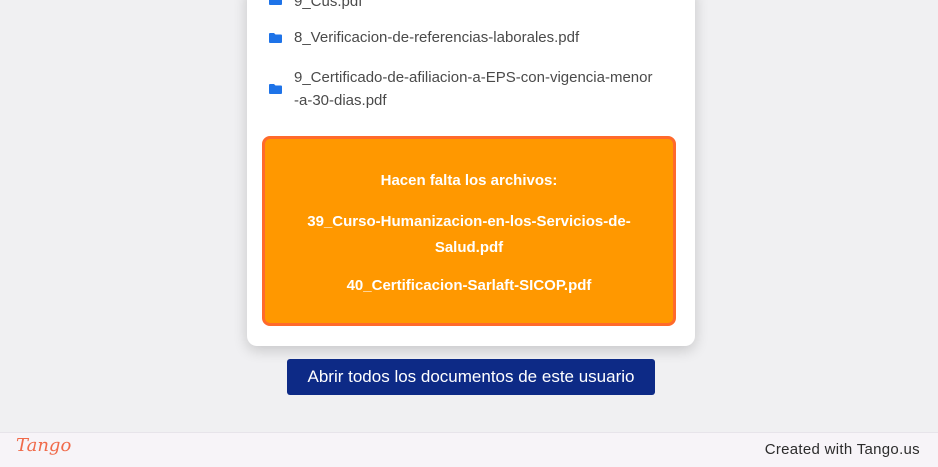 This screenshot has height=467, width=938. I want to click on created-with-text: Created with Tango.us, so click(842, 449).